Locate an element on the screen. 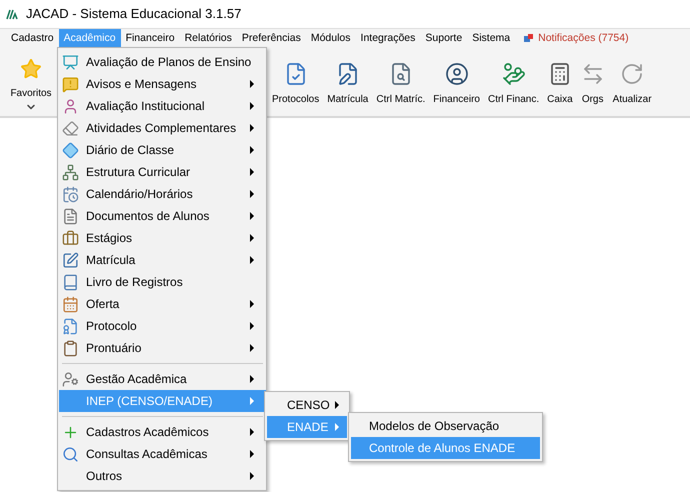  menu-item: Livro de Registros is located at coordinates (162, 282).